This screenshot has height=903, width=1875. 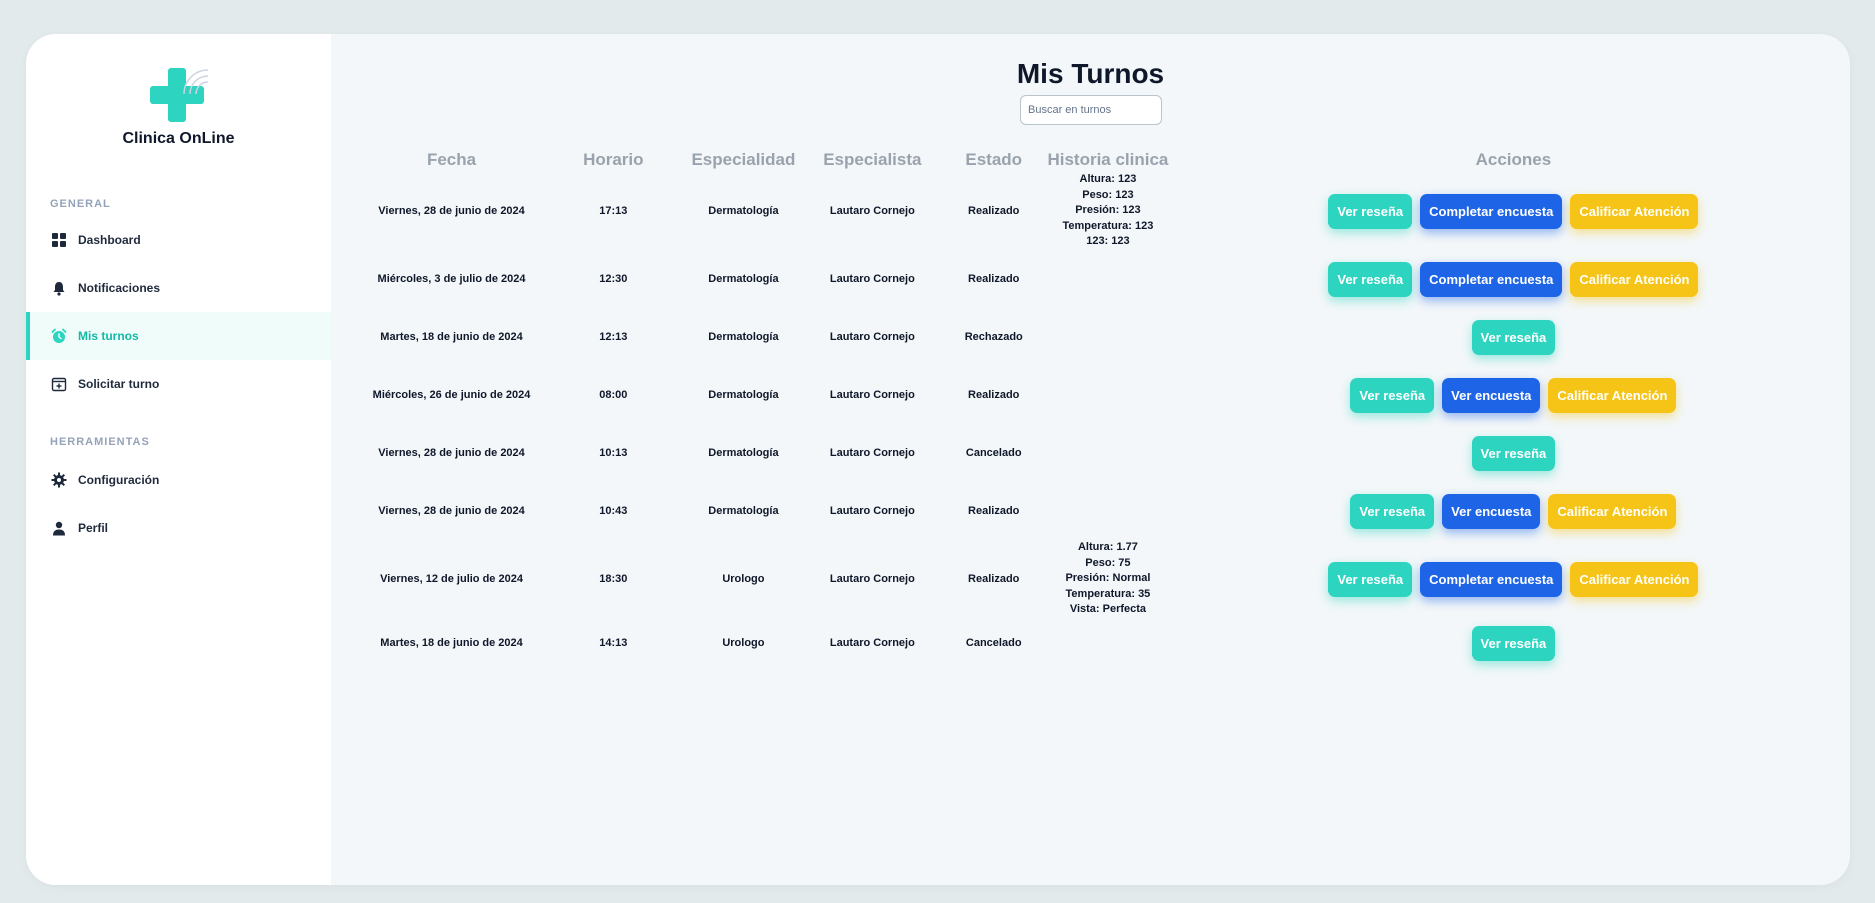 I want to click on sidebar-item-solicitar-turno: Solicitar turno, so click(x=178, y=384).